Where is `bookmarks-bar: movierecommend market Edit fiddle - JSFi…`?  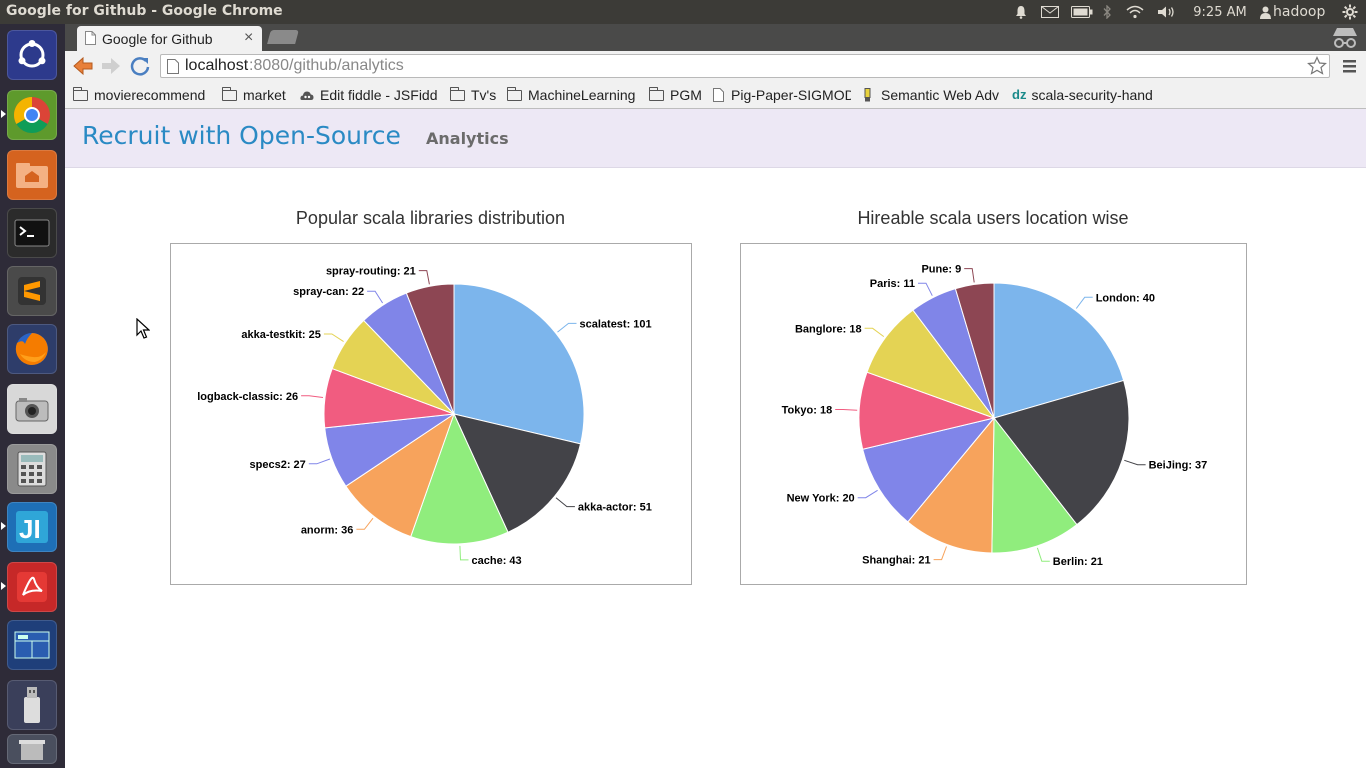 bookmarks-bar: movierecommend market Edit fiddle - JSFi… is located at coordinates (715, 95).